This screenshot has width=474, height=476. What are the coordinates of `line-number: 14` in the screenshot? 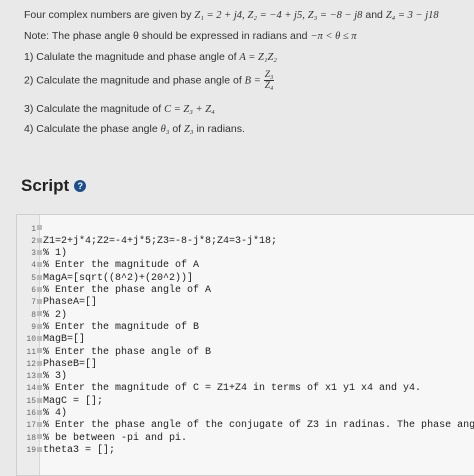 It's located at (31, 389).